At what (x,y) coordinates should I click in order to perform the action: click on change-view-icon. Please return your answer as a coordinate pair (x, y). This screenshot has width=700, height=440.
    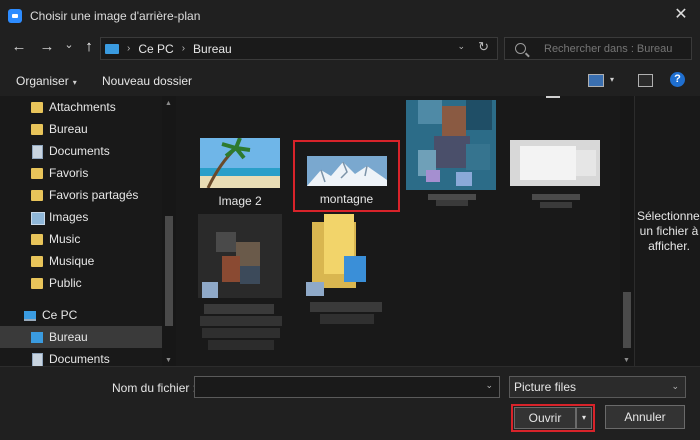
    Looking at the image, I should click on (596, 80).